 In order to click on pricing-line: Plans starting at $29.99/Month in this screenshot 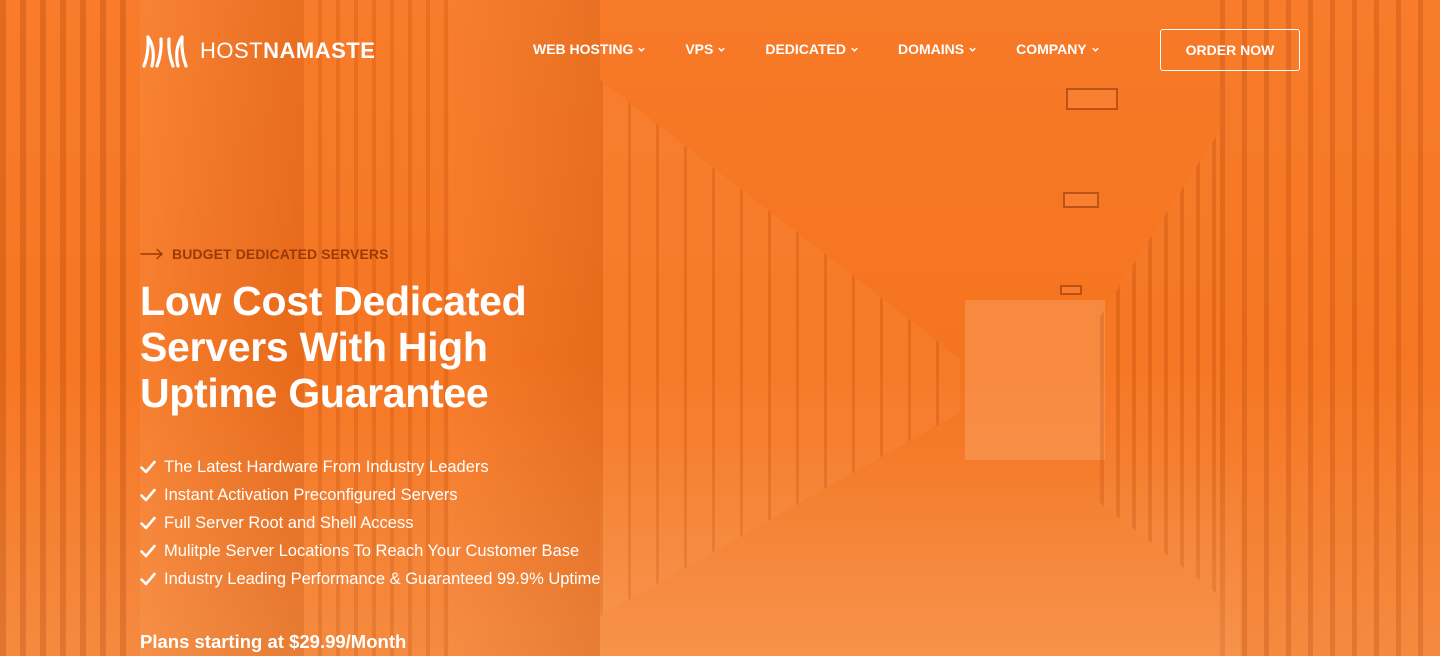, I will do `click(450, 642)`.